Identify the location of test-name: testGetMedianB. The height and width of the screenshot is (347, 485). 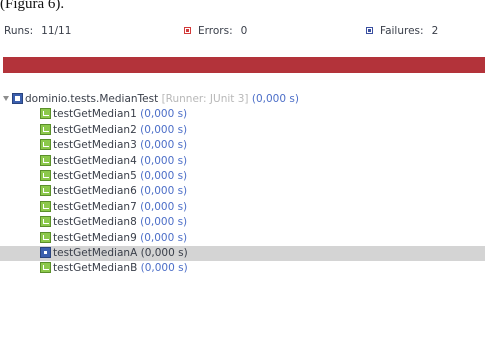
(95, 268).